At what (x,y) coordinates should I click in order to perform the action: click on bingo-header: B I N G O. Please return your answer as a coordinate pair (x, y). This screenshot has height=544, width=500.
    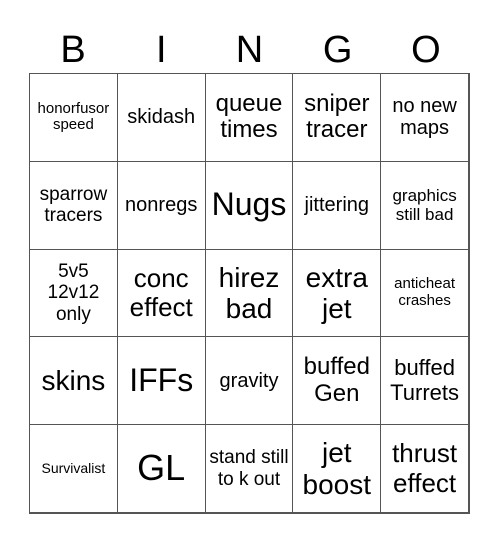
    Looking at the image, I should click on (249, 50).